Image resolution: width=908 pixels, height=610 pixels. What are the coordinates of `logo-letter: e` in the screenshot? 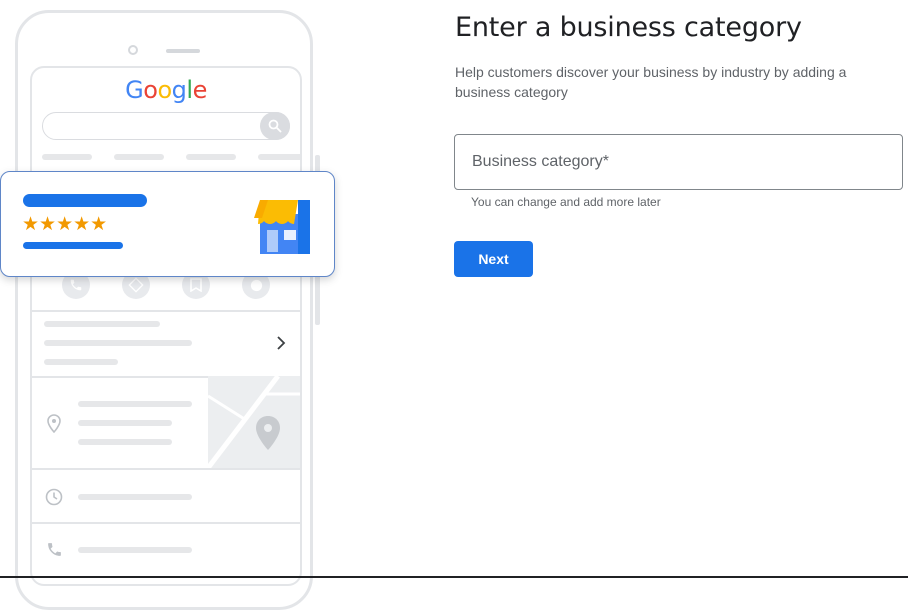 It's located at (200, 90).